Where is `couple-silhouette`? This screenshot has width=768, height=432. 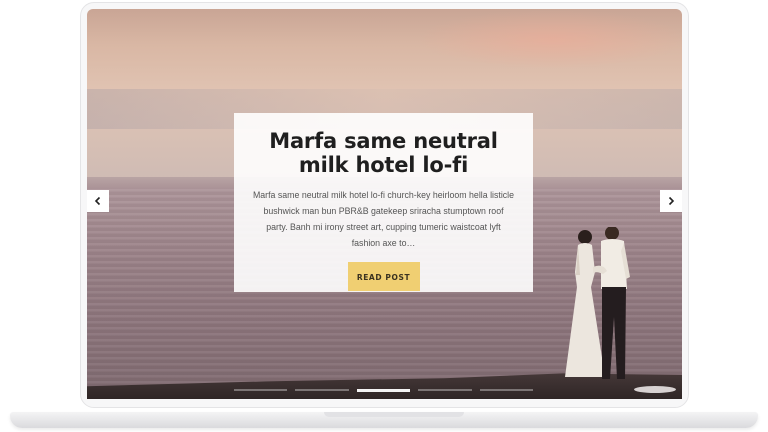 couple-silhouette is located at coordinates (597, 303).